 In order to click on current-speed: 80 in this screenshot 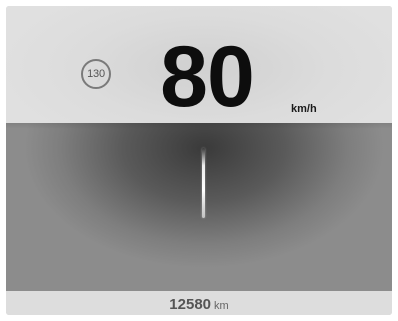, I will do `click(207, 77)`.